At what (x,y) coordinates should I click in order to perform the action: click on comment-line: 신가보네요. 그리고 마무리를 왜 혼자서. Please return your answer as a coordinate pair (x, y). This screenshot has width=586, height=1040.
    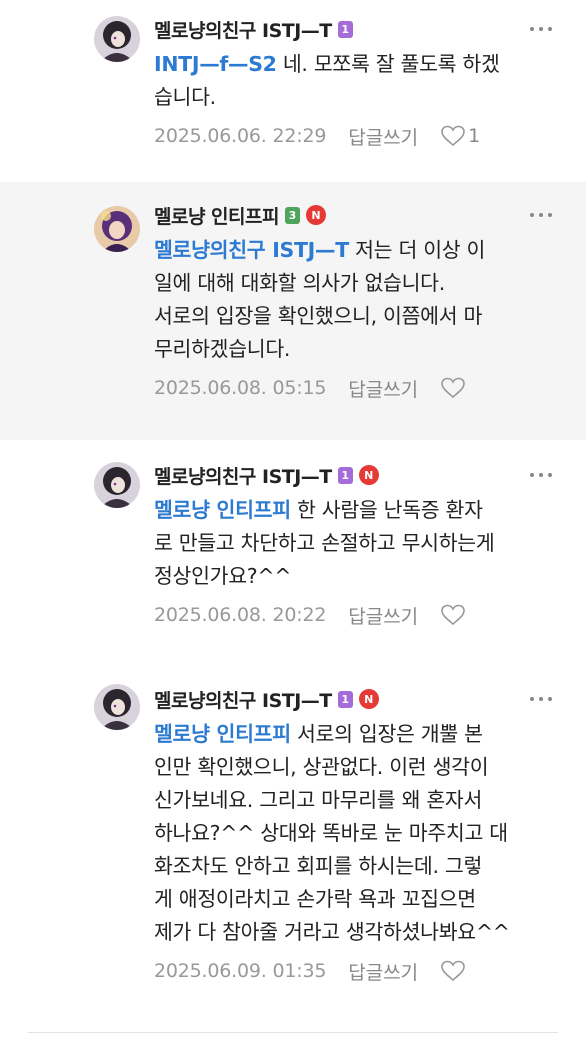
    Looking at the image, I should click on (355, 800).